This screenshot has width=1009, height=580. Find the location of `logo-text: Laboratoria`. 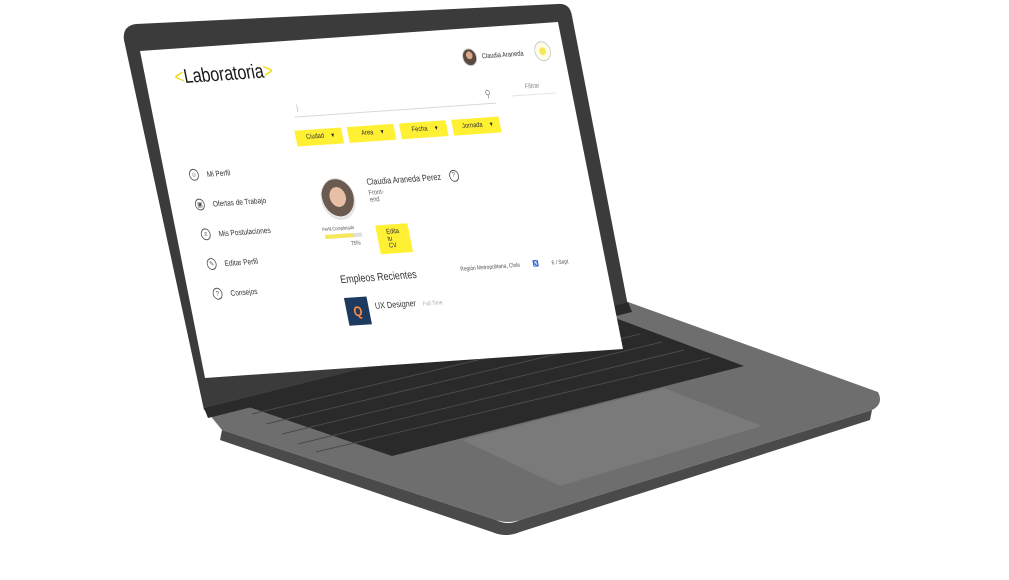

logo-text: Laboratoria is located at coordinates (223, 74).